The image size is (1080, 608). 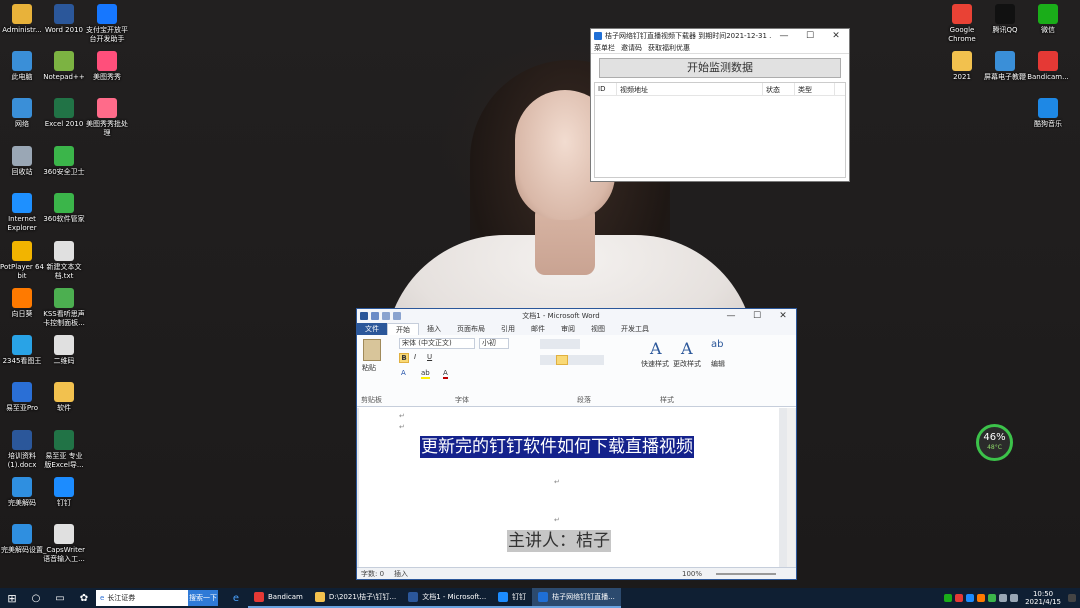 I want to click on desktop-icon-left-14: 新建文本文档.txt, so click(x=64, y=261).